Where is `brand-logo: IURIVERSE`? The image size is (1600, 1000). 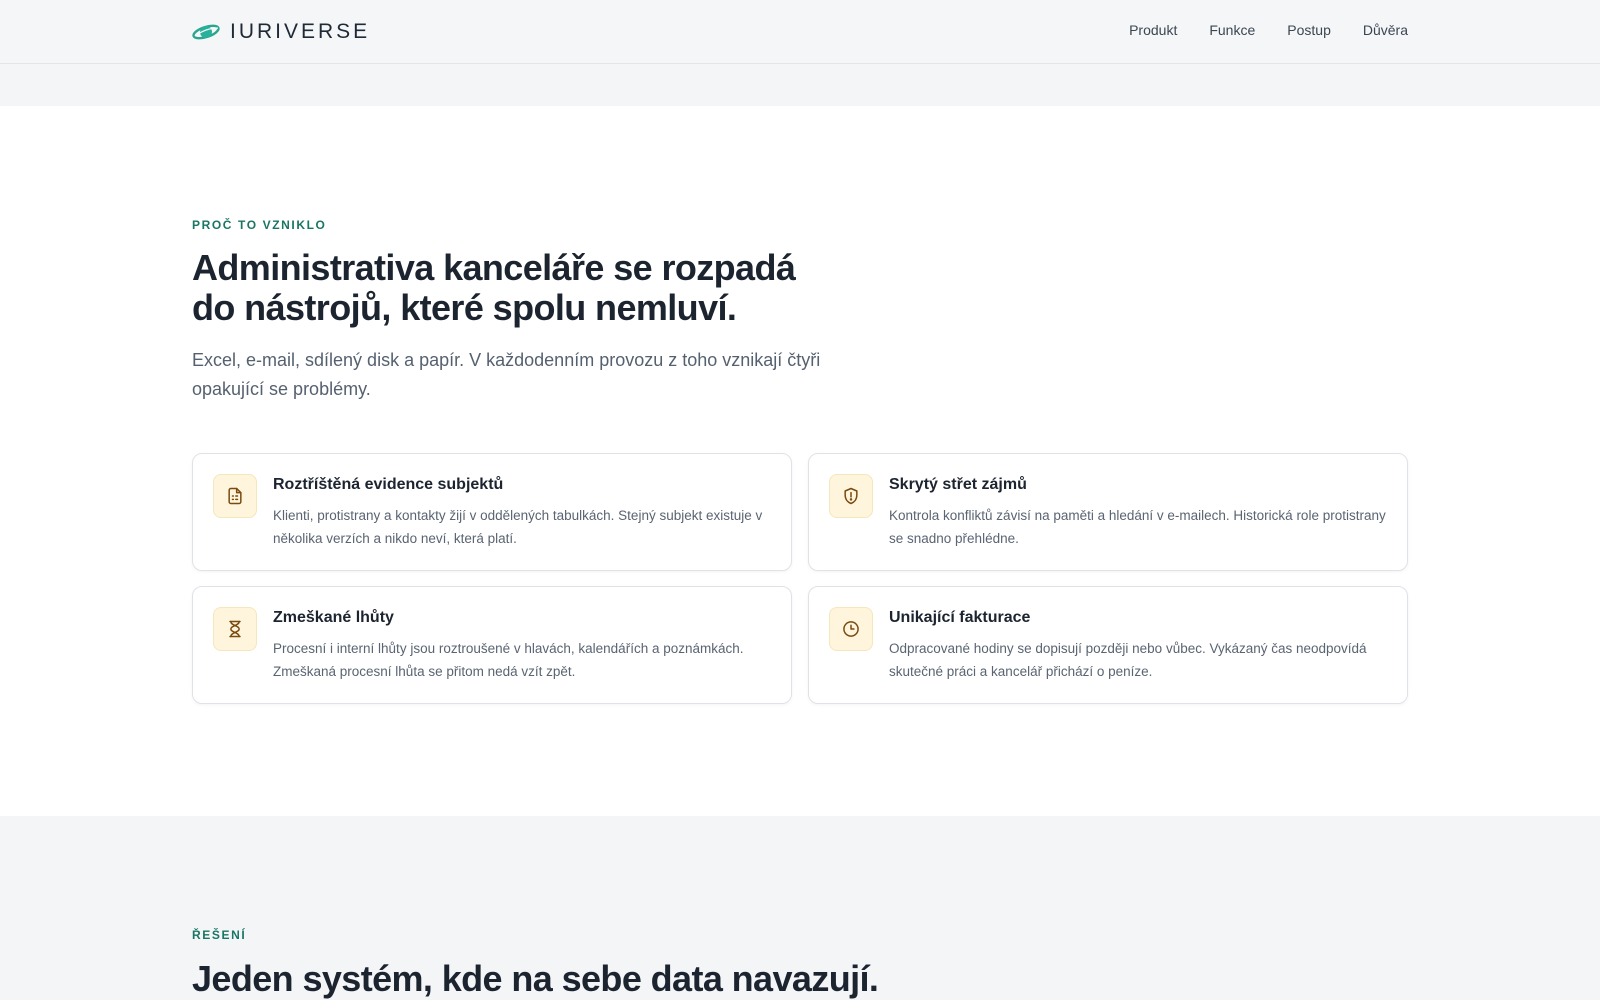 brand-logo: IURIVERSE is located at coordinates (281, 32).